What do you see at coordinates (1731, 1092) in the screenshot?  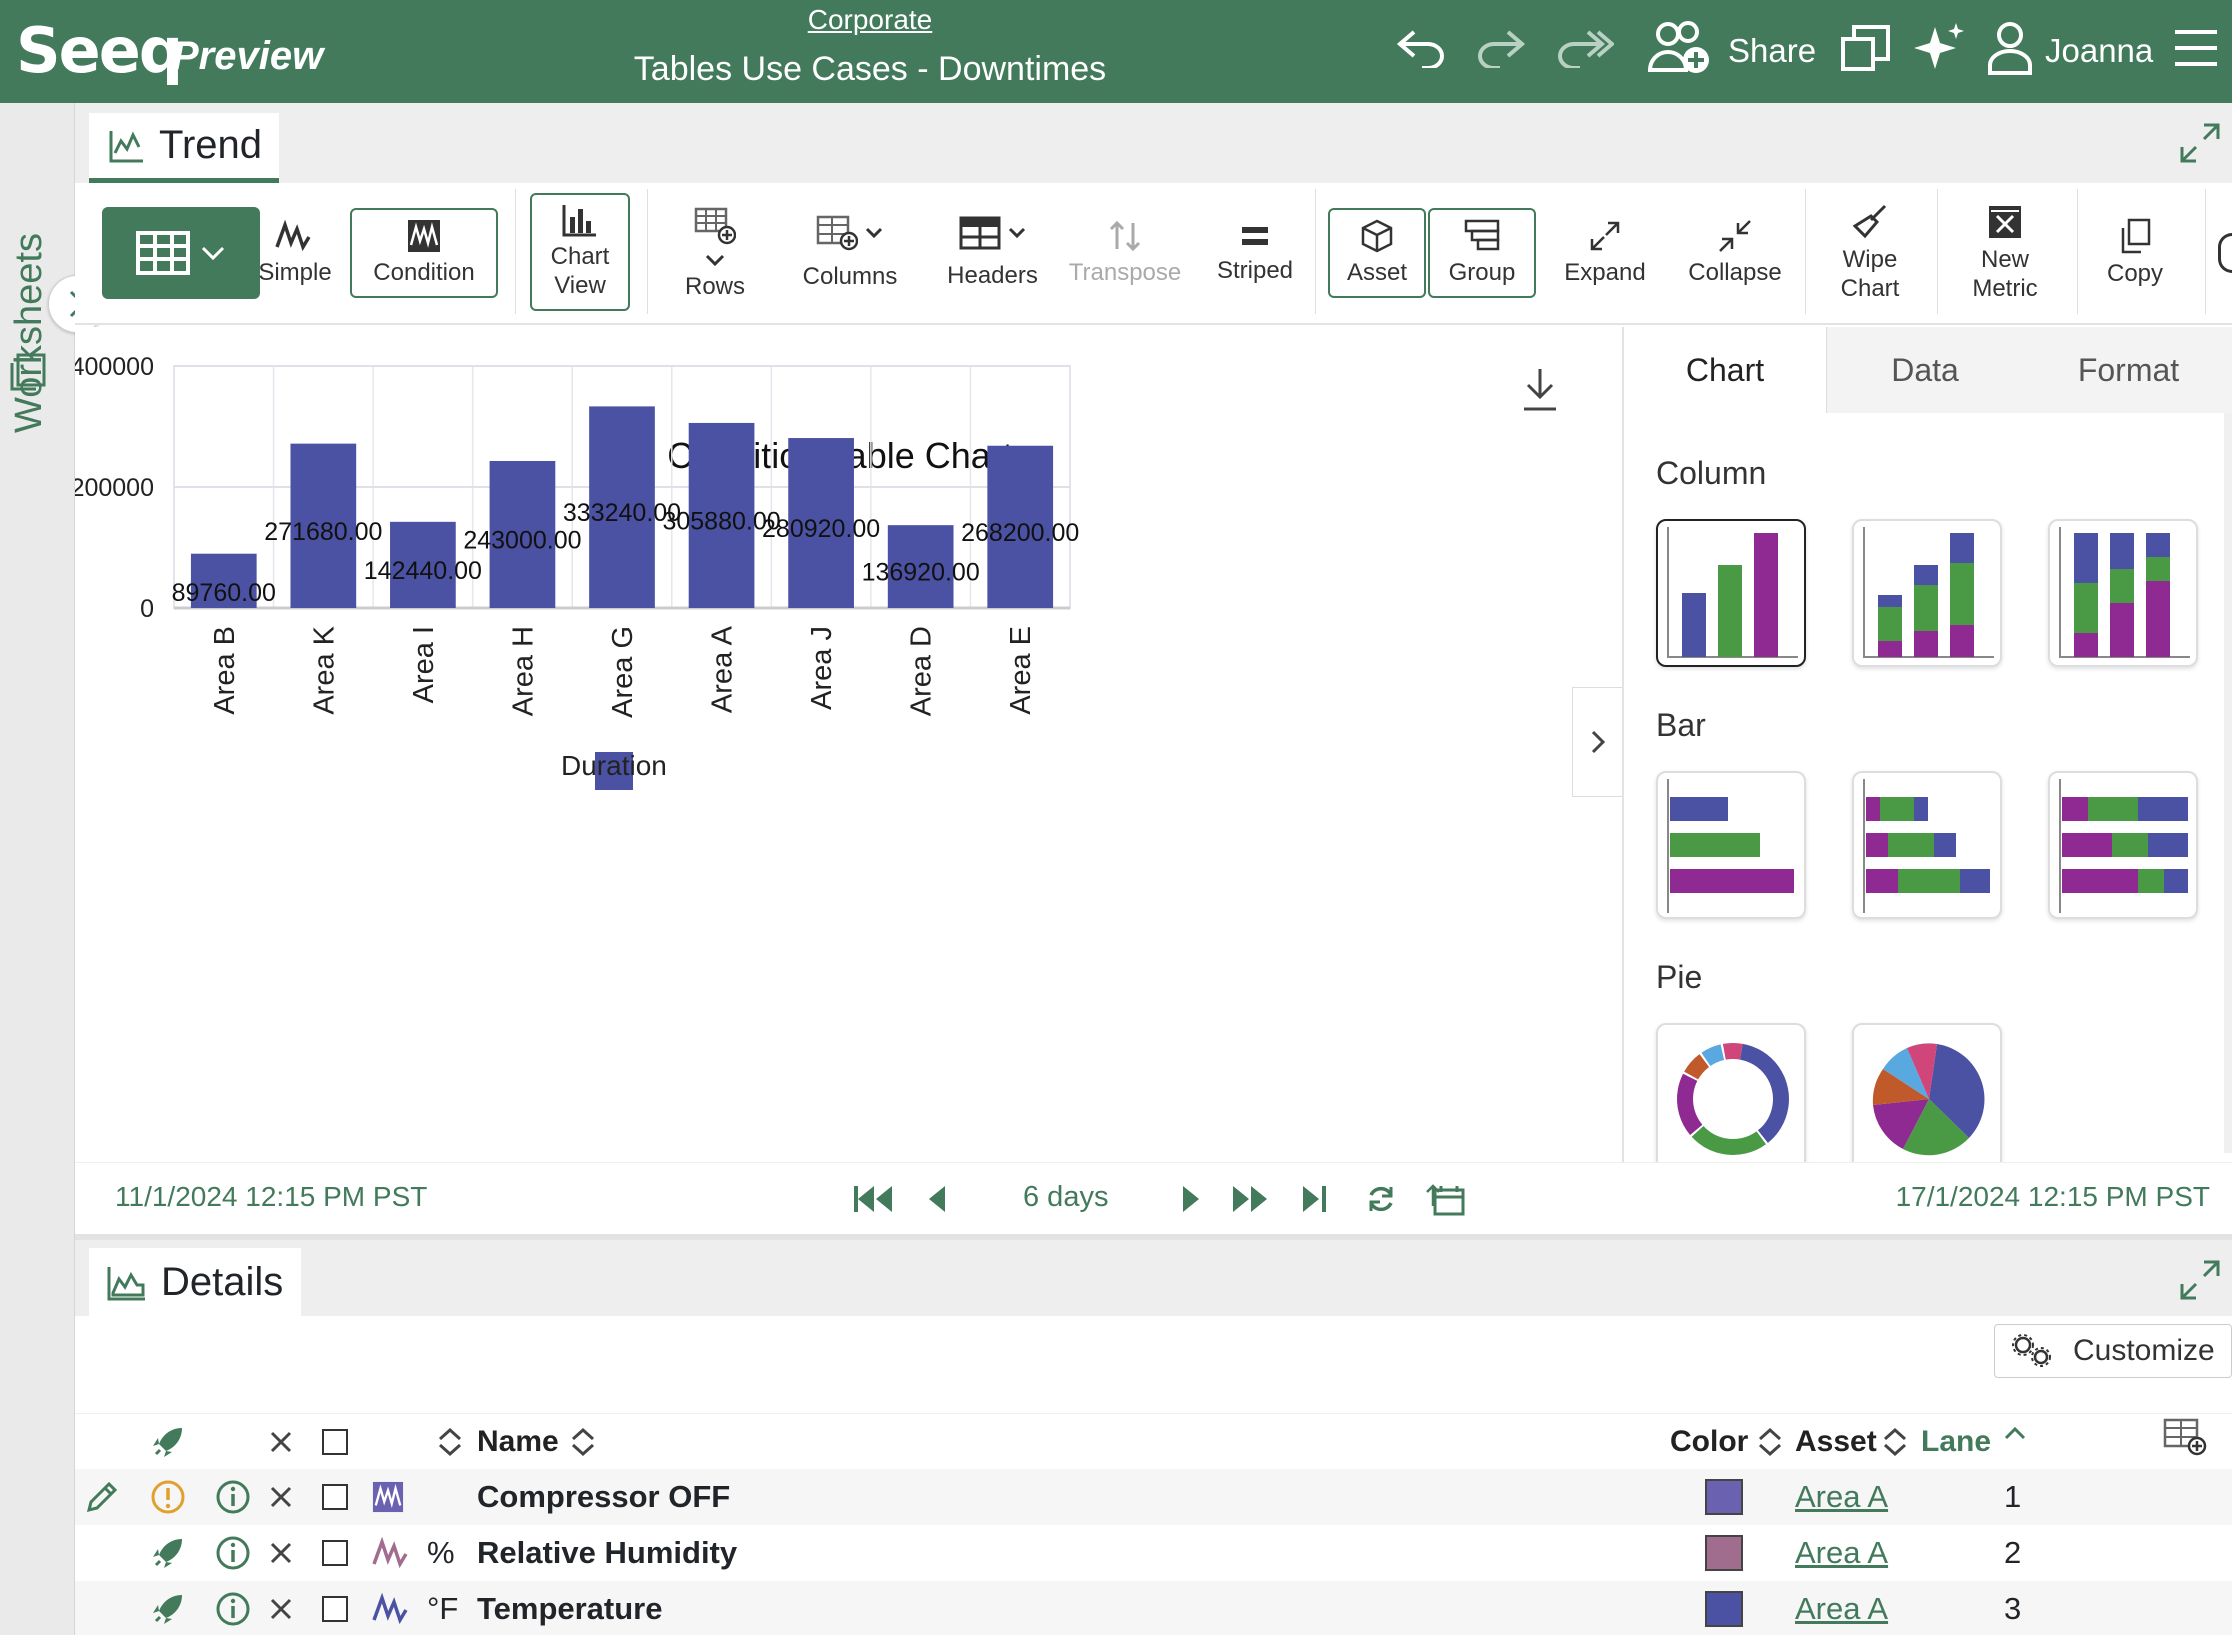 I see `donut-thumb` at bounding box center [1731, 1092].